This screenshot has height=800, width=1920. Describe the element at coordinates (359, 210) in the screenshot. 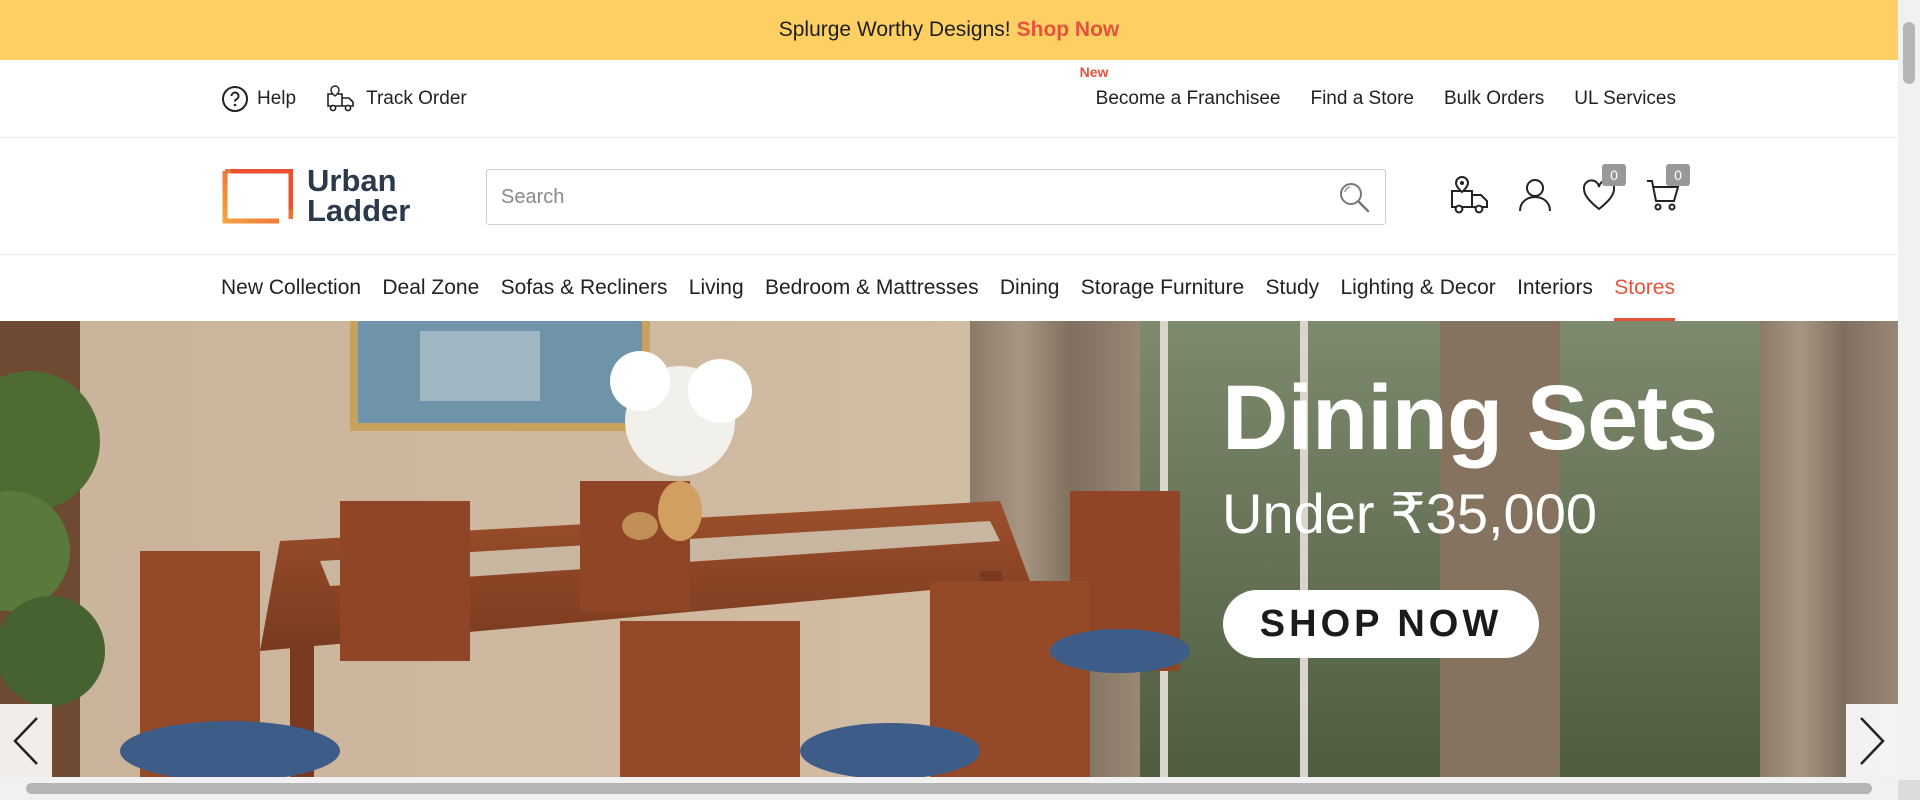

I see `logo-line-2: Ladder` at that location.